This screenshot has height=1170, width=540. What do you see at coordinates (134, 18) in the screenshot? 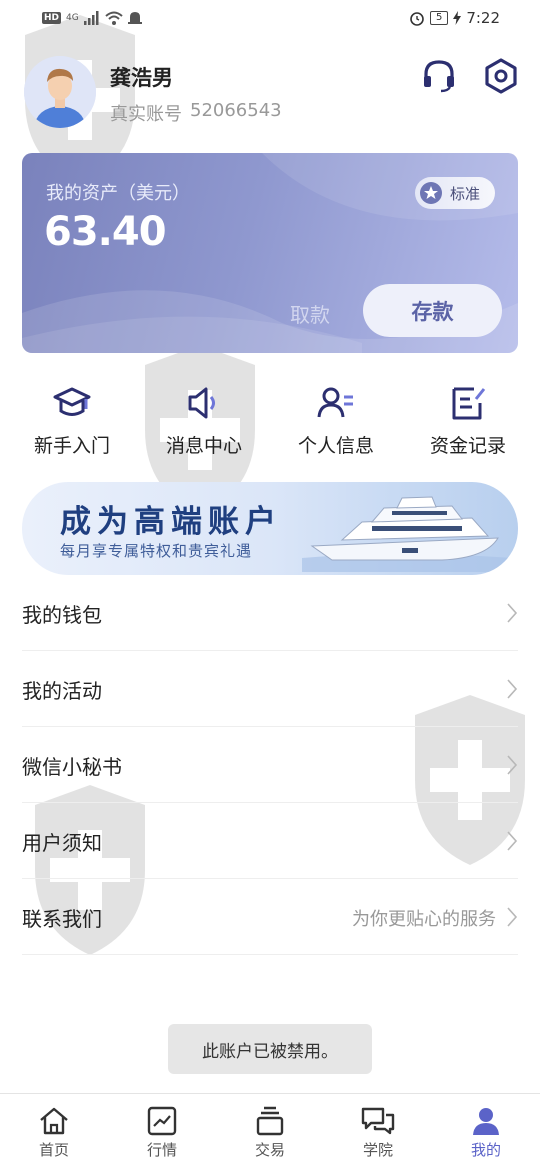
I see `notification-bell-icon` at bounding box center [134, 18].